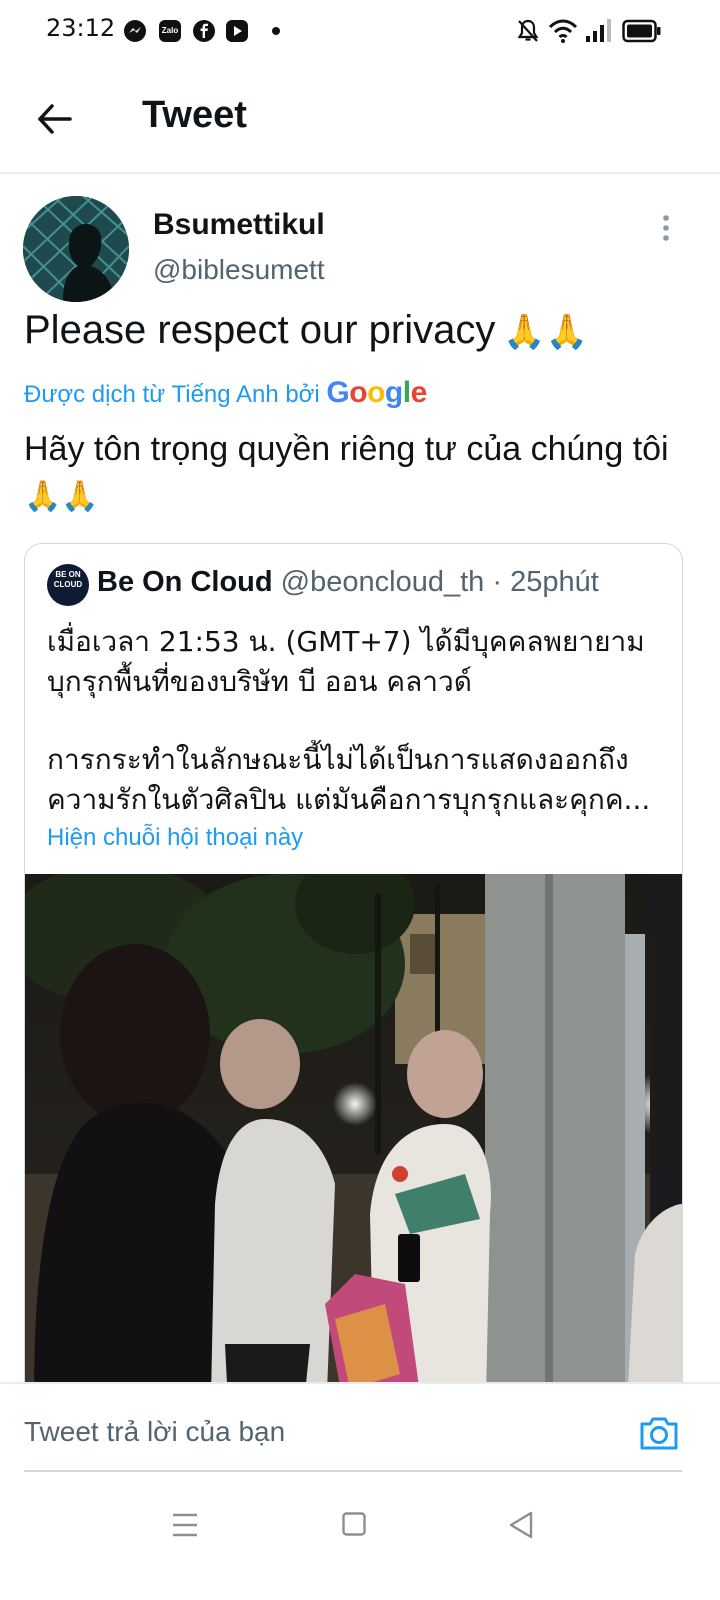 Image resolution: width=720 pixels, height=1600 pixels. Describe the element at coordinates (185, 582) in the screenshot. I see `quoted-name: Be On Cloud` at that location.